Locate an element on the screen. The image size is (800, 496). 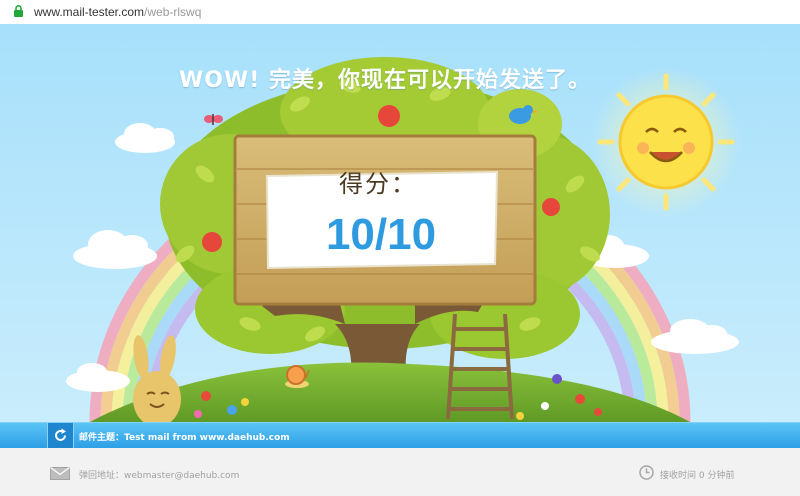
subject-bar: 邮件主题：Test mail from www.daehub.com is located at coordinates (400, 435).